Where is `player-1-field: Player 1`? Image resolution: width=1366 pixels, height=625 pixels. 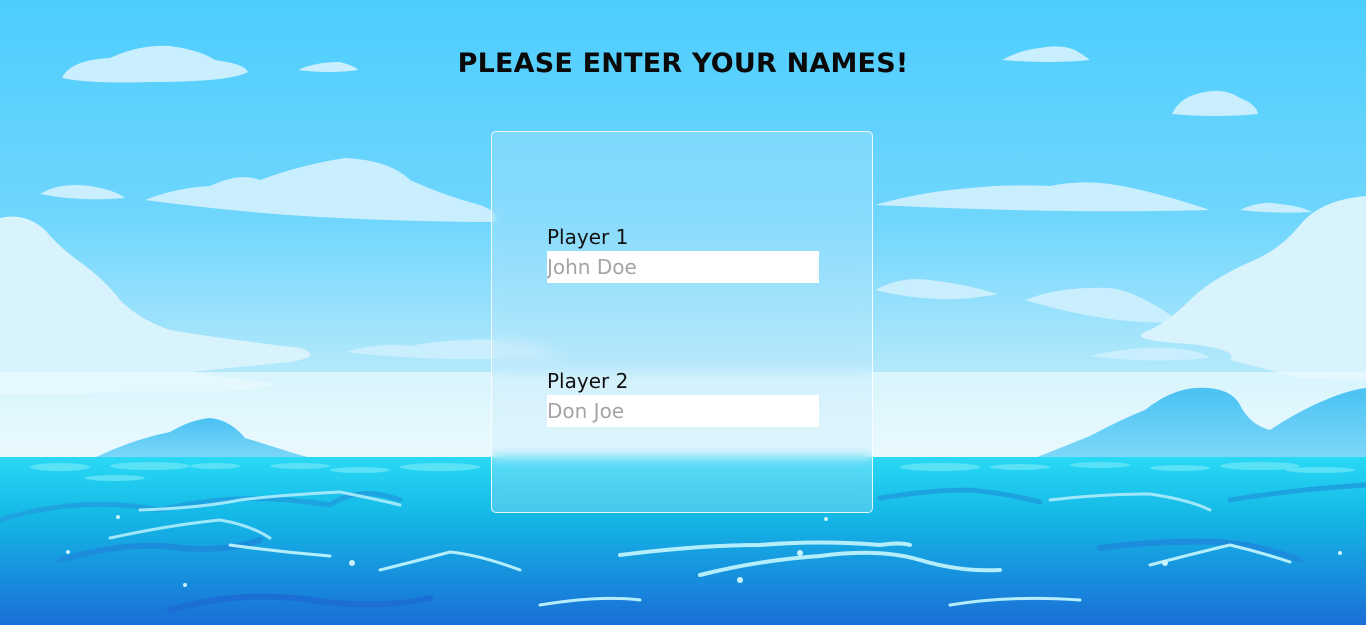
player-1-field: Player 1 is located at coordinates (683, 254).